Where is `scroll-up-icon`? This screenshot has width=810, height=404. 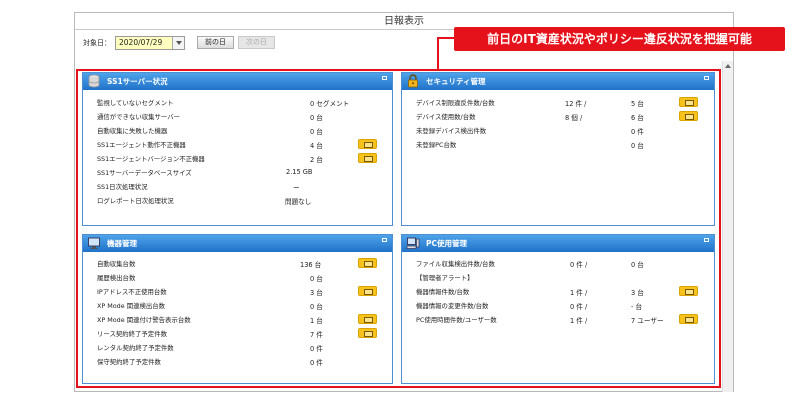 scroll-up-icon is located at coordinates (728, 66).